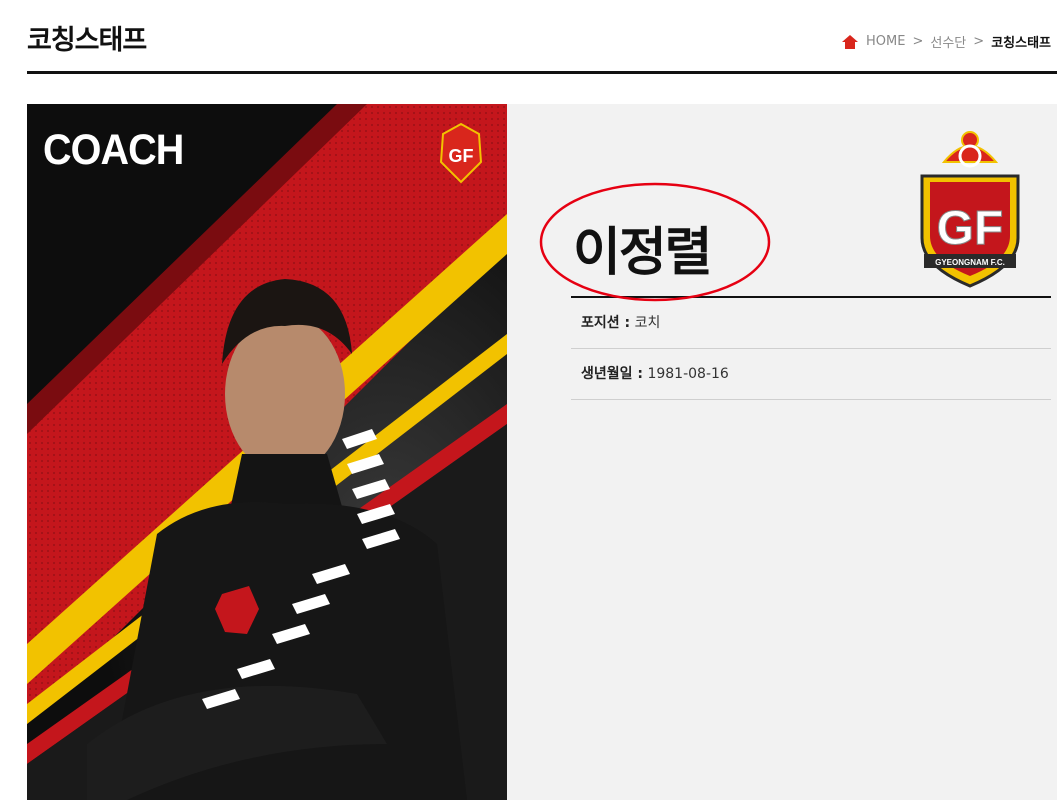 Image resolution: width=1057 pixels, height=800 pixels. Describe the element at coordinates (643, 253) in the screenshot. I see `player-name: 이정렬` at that location.